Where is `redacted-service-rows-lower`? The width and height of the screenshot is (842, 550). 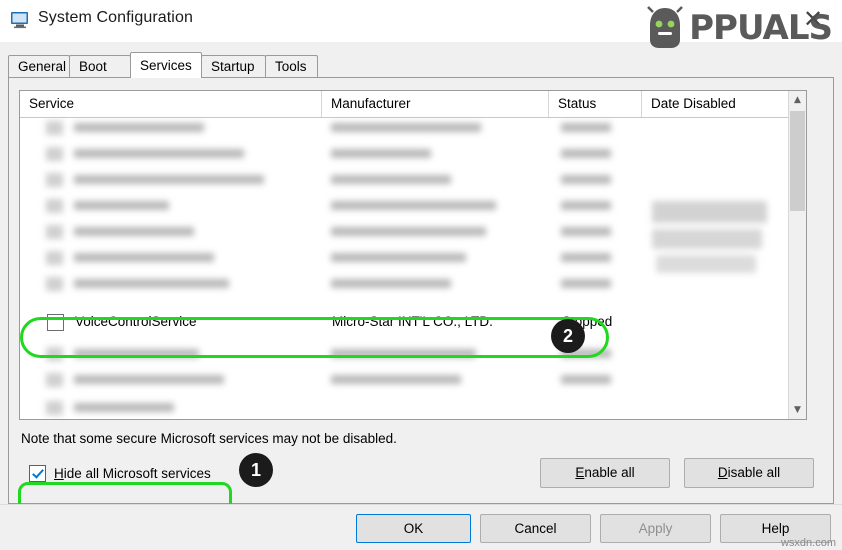
redacted-service-rows-lower is located at coordinates (405, 380).